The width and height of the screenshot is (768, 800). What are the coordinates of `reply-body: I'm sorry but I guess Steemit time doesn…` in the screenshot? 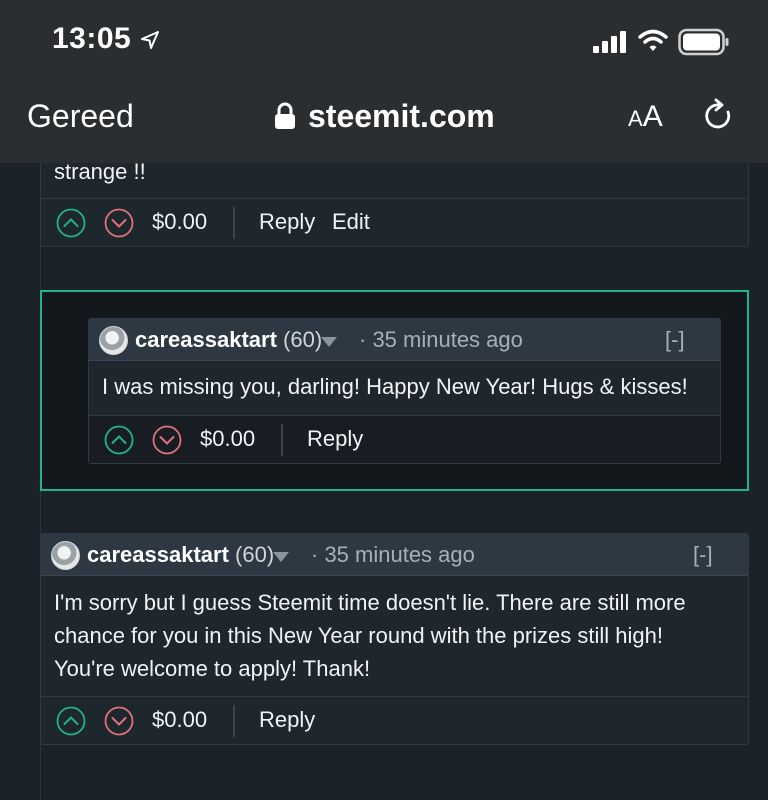 It's located at (370, 635).